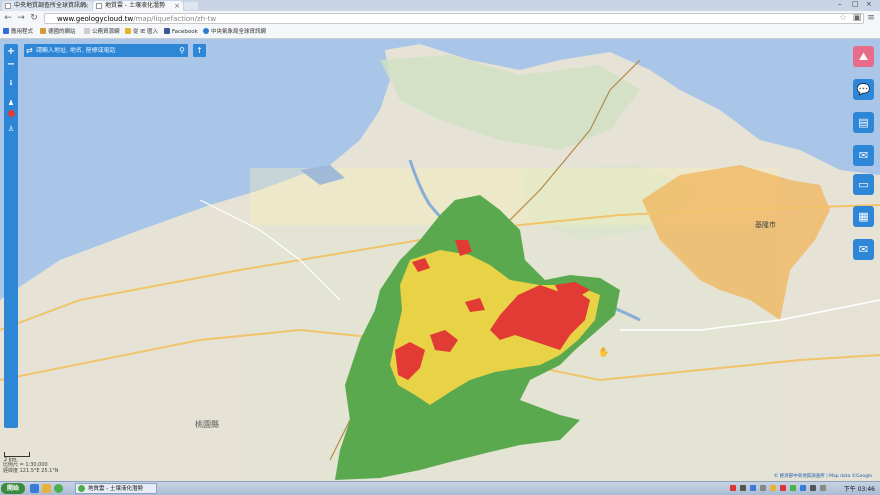 Image resolution: width=880 pixels, height=495 pixels. I want to click on bookmark-german: 德國的網站, so click(58, 32).